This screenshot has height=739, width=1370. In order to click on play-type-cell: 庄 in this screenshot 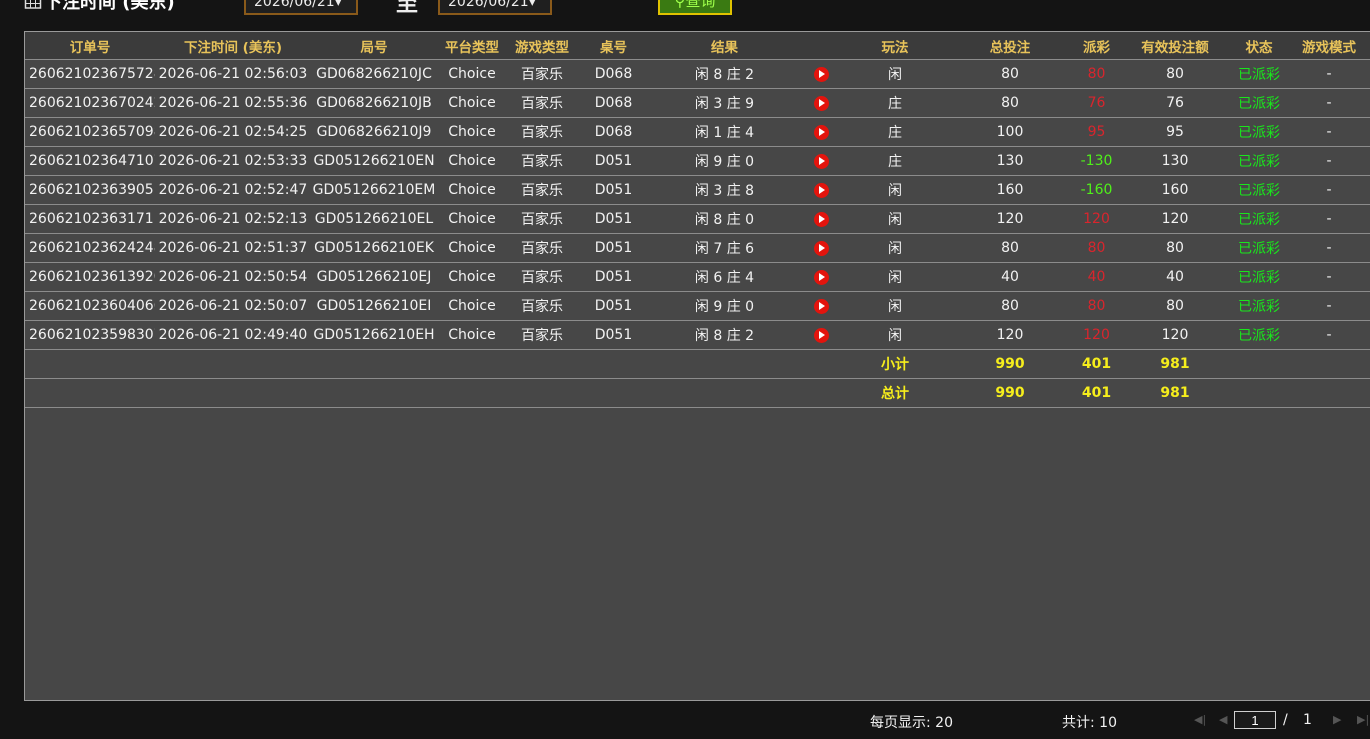, I will do `click(895, 161)`.